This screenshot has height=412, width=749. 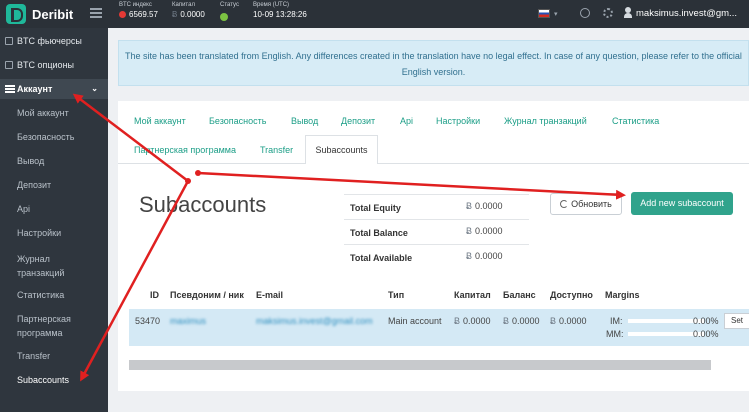 I want to click on sidebar-item-label: BTC опционы, so click(x=46, y=65).